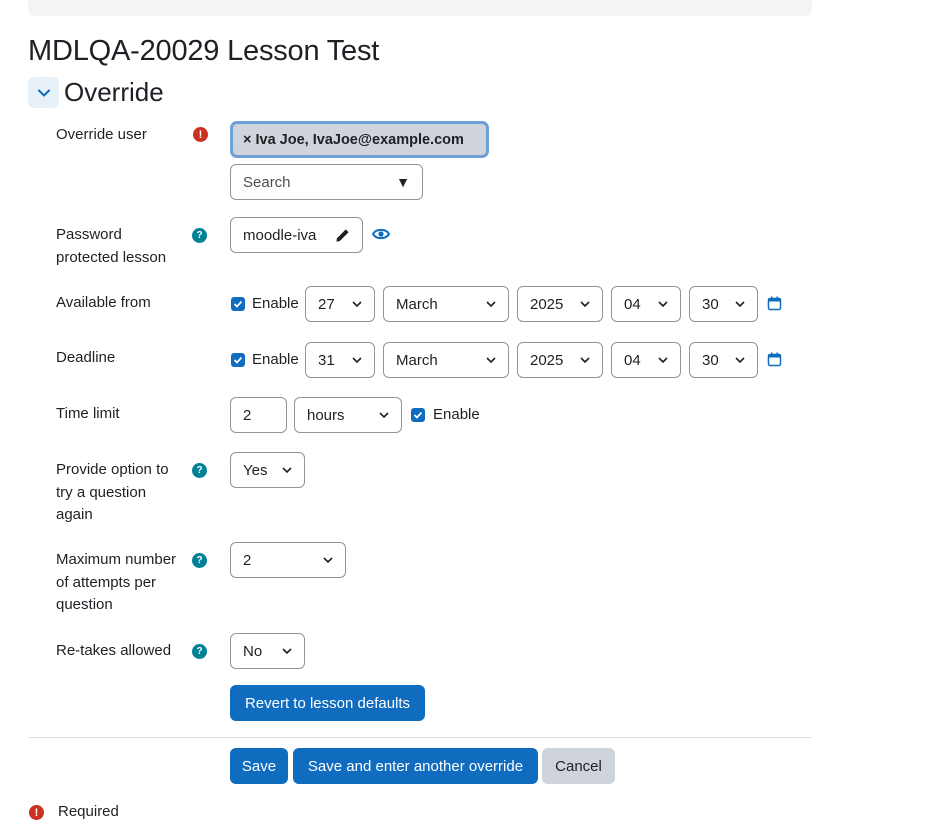 The image size is (938, 830). What do you see at coordinates (415, 766) in the screenshot?
I see `save-another-button: Save and enter another override` at bounding box center [415, 766].